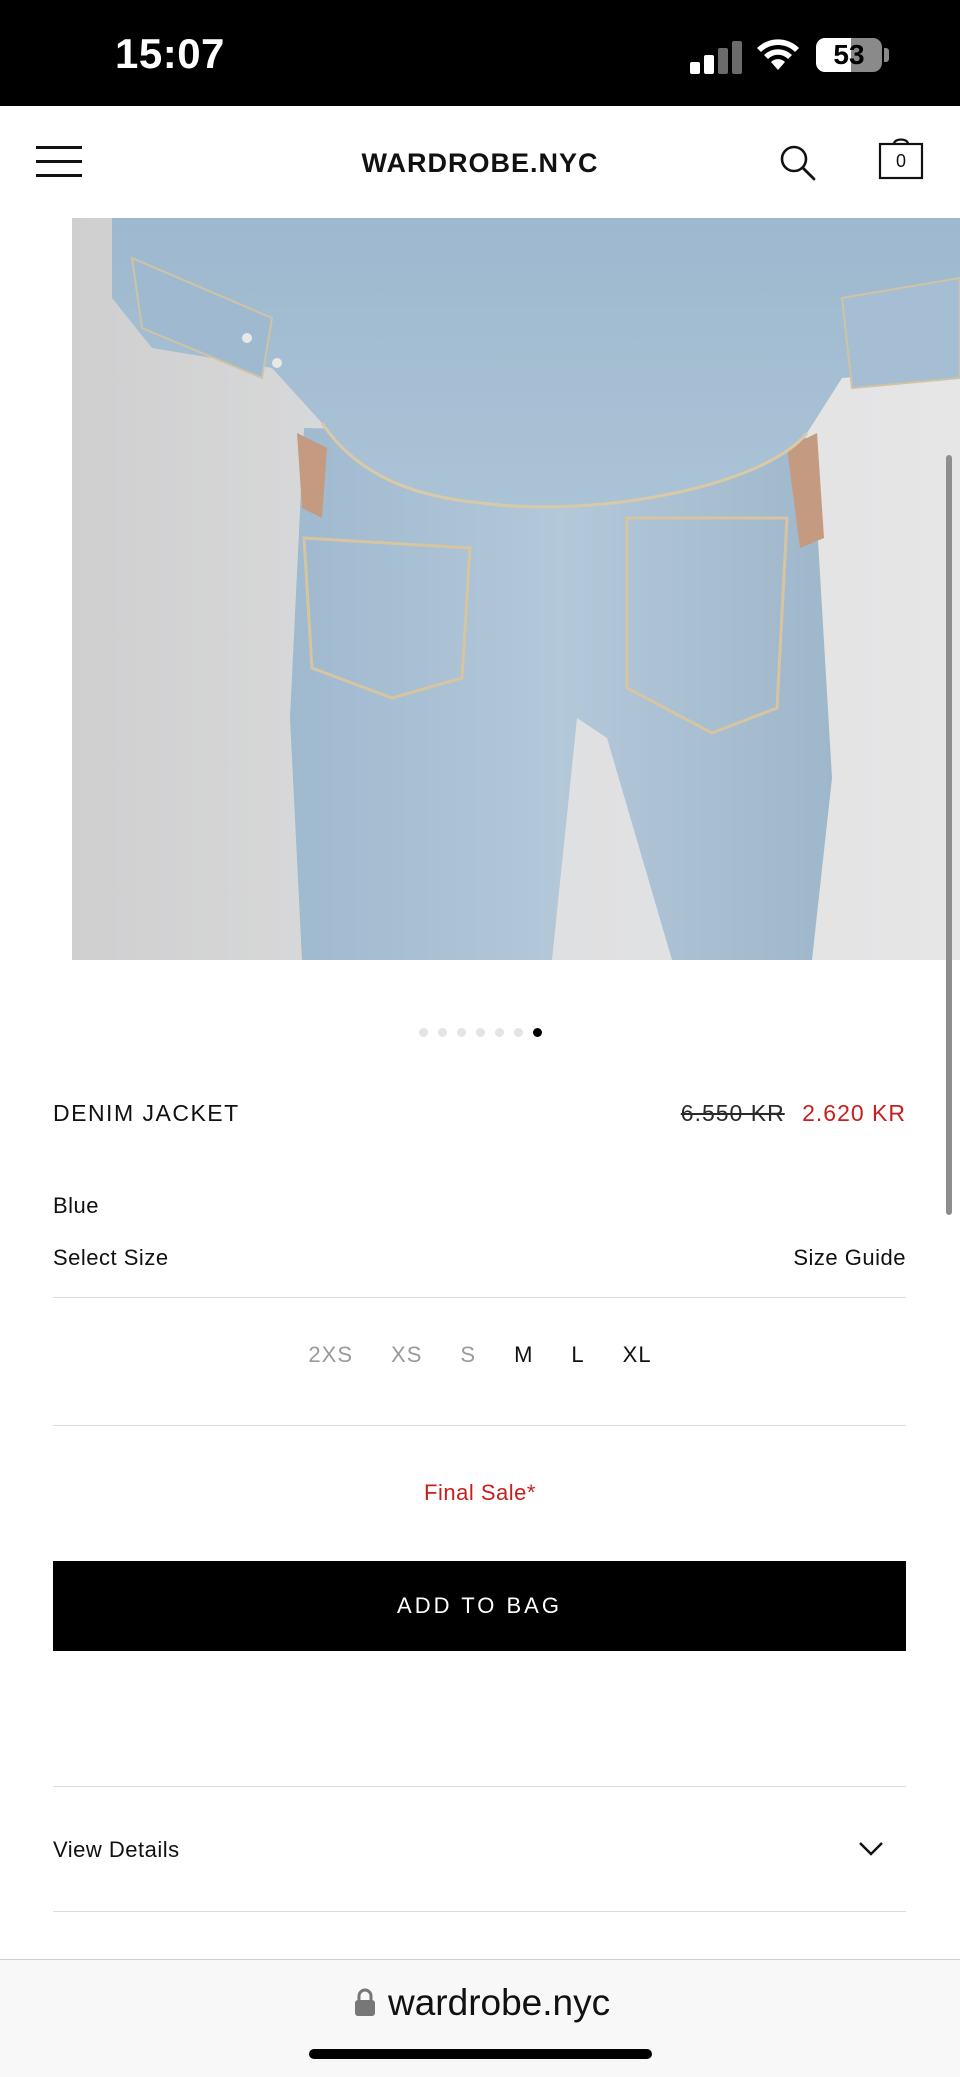 Image resolution: width=960 pixels, height=2077 pixels. I want to click on view-details-accordion: View Details, so click(479, 1849).